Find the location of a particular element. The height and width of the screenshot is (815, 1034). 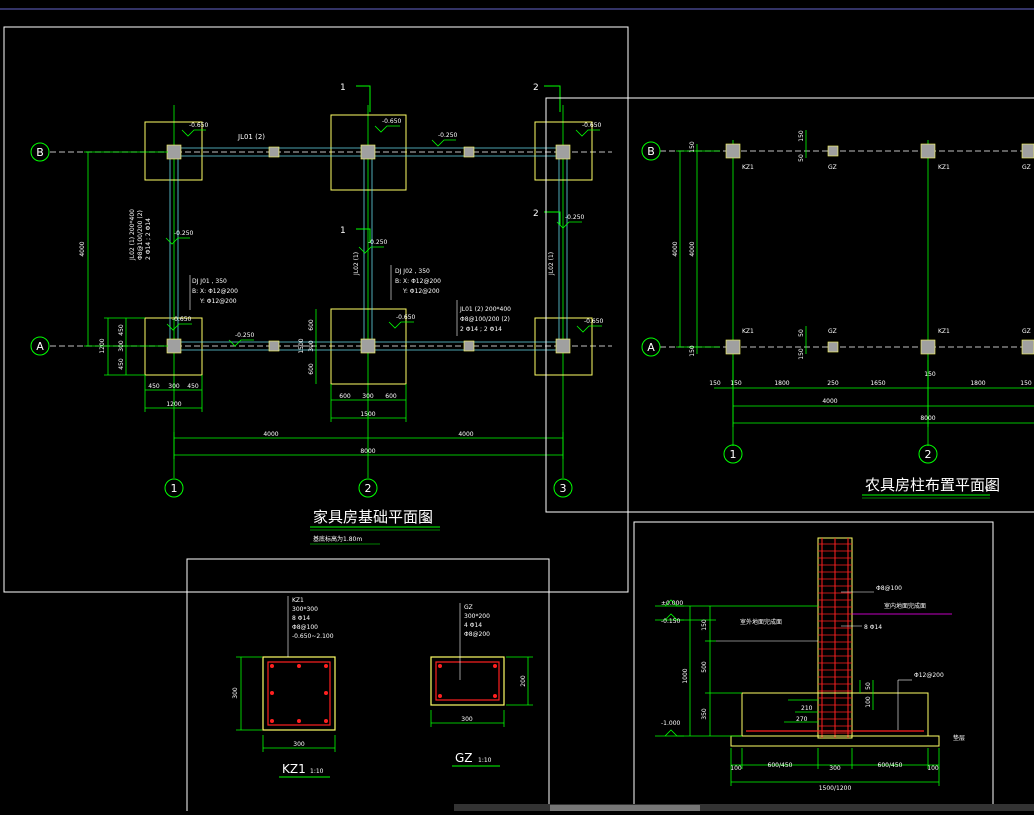

beam-label-bottom: JL01 (2) 200*400 is located at coordinates (485, 309).